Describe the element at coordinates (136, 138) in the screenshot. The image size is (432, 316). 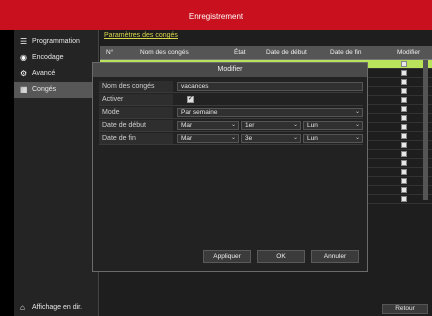
I see `end-date-label: Date de fin` at that location.